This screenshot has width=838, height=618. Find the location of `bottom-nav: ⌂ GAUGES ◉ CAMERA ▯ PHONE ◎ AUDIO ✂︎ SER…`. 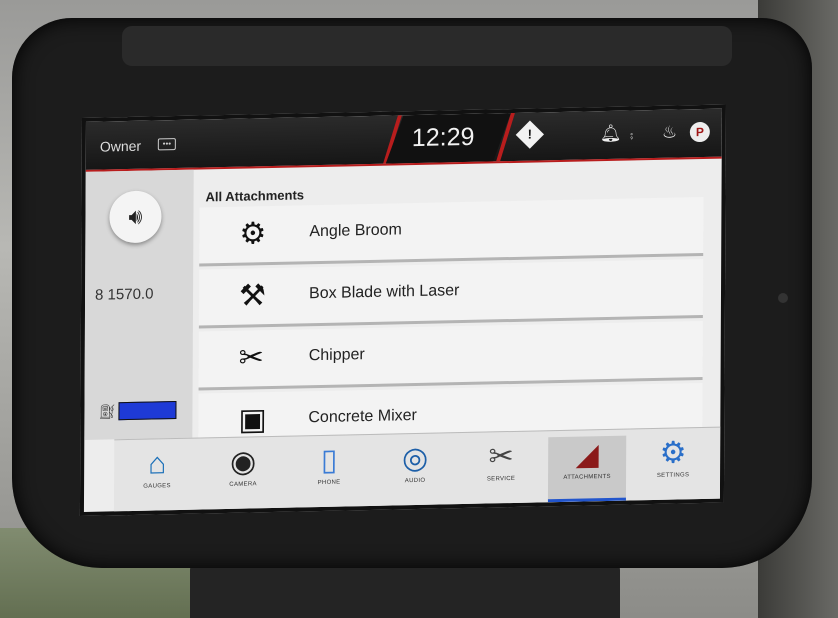

bottom-nav: ⌂ GAUGES ◉ CAMERA ▯ PHONE ◎ AUDIO ✂︎ SER… is located at coordinates (417, 469).